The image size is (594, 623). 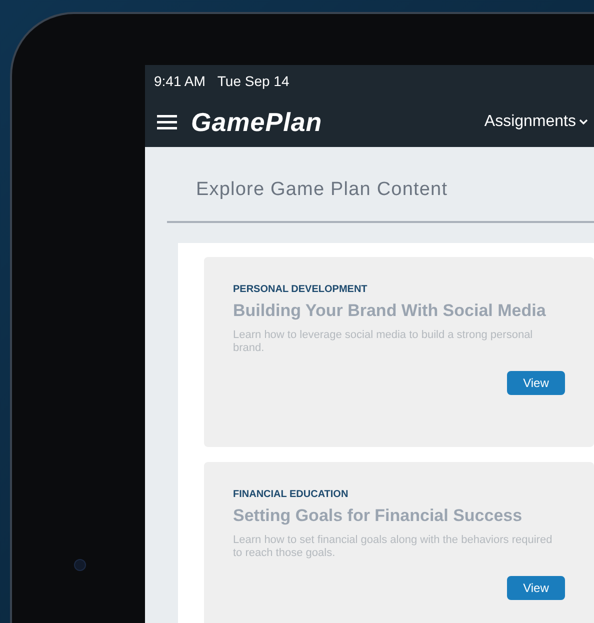 What do you see at coordinates (80, 565) in the screenshot?
I see `camera-icon` at bounding box center [80, 565].